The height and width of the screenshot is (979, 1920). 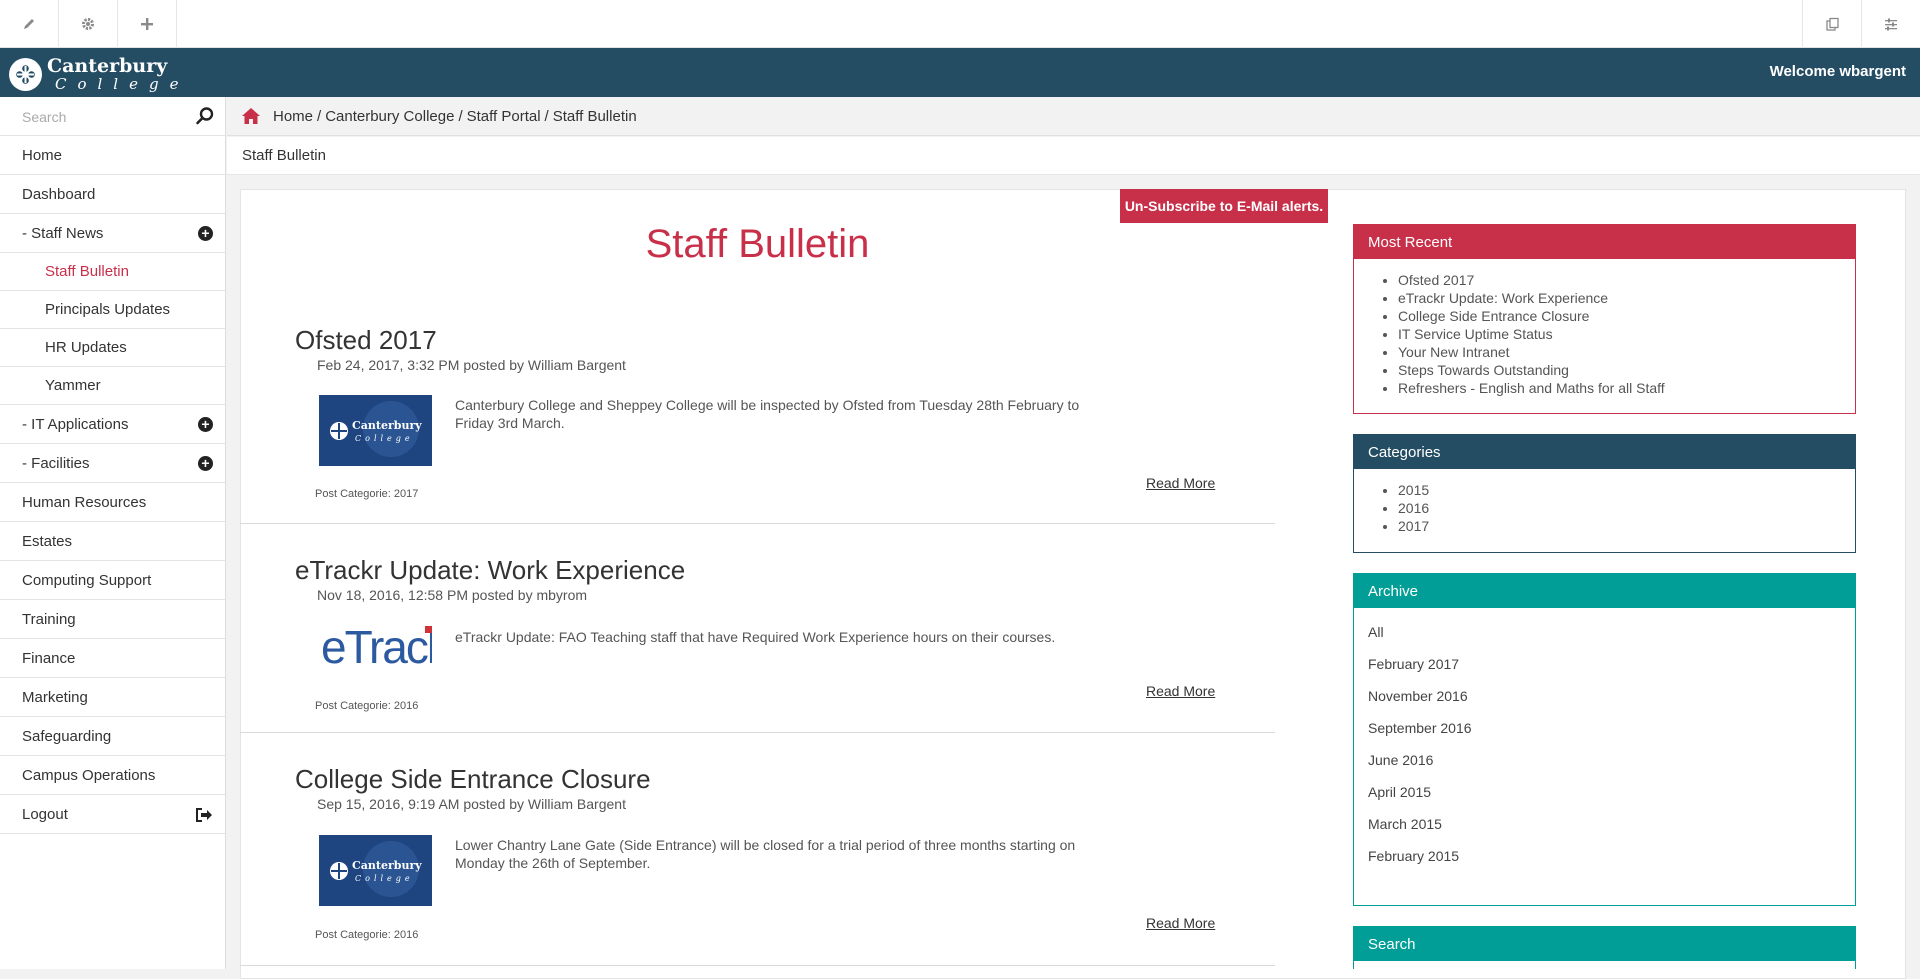 What do you see at coordinates (112, 697) in the screenshot?
I see `sidebar-item-marketing: Marketing` at bounding box center [112, 697].